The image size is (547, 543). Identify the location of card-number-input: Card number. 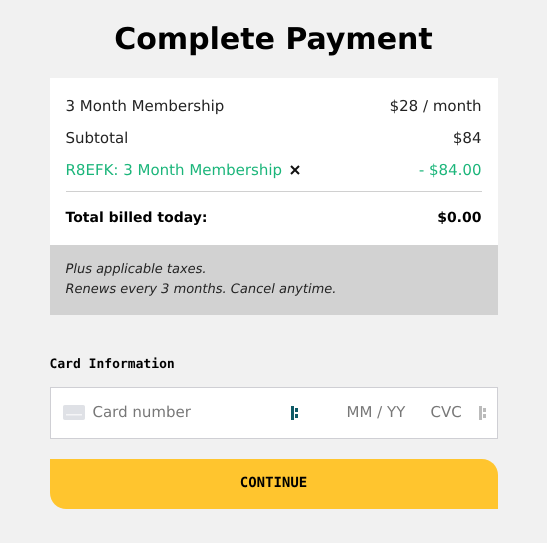
(187, 412).